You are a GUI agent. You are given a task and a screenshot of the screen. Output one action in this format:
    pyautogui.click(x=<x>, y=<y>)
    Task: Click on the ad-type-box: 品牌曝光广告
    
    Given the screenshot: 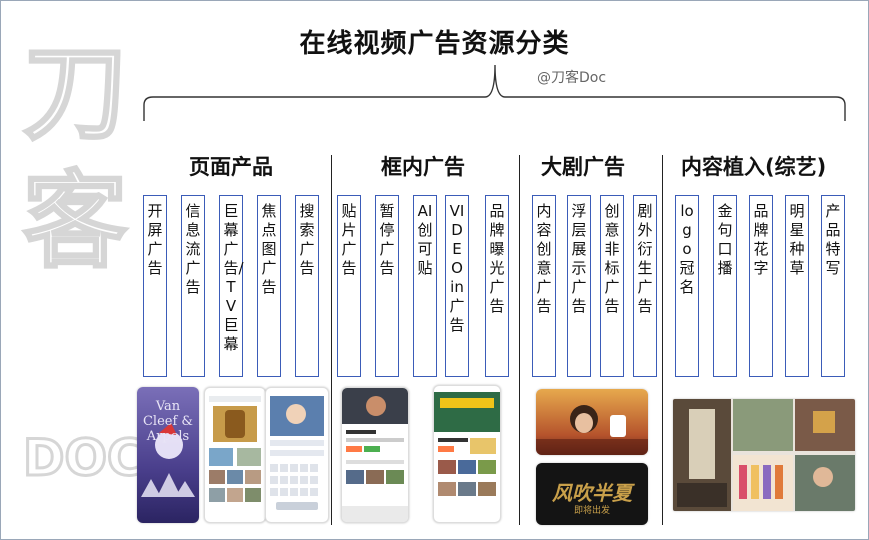 What is the action you would take?
    pyautogui.click(x=497, y=286)
    